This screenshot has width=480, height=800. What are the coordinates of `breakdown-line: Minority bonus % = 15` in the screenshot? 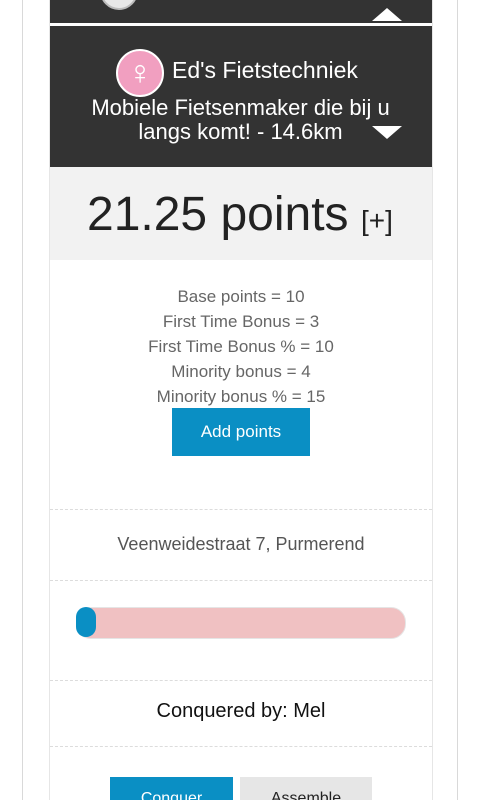 It's located at (241, 396).